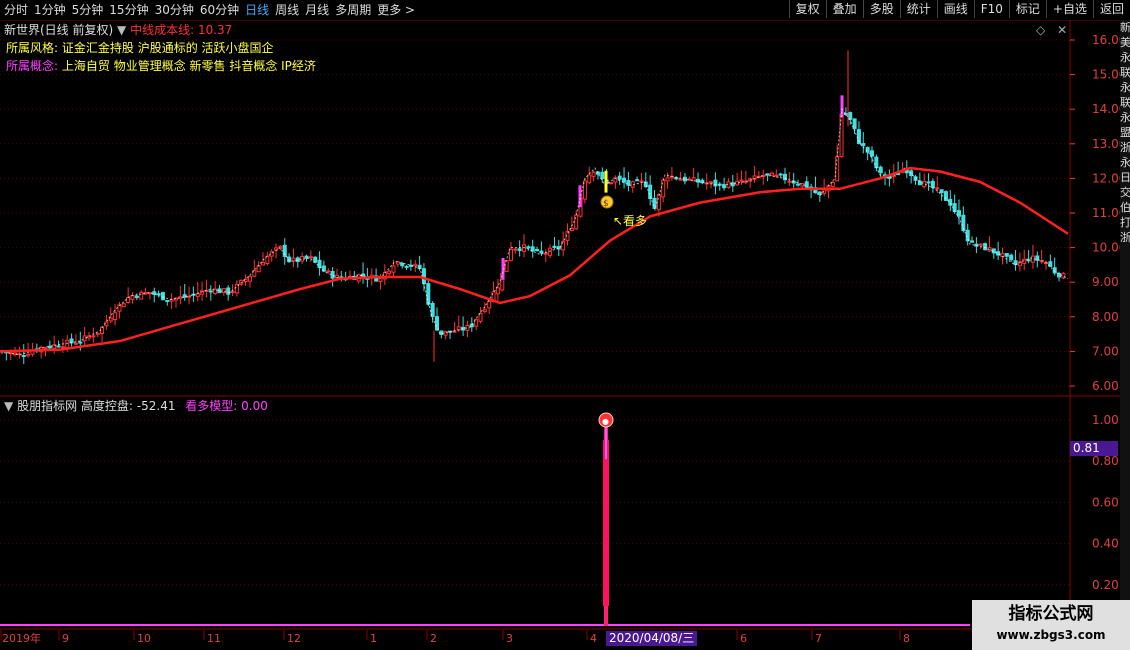 This screenshot has height=650, width=1130. I want to click on watermark-url: www.zbgs3.com, so click(1051, 635).